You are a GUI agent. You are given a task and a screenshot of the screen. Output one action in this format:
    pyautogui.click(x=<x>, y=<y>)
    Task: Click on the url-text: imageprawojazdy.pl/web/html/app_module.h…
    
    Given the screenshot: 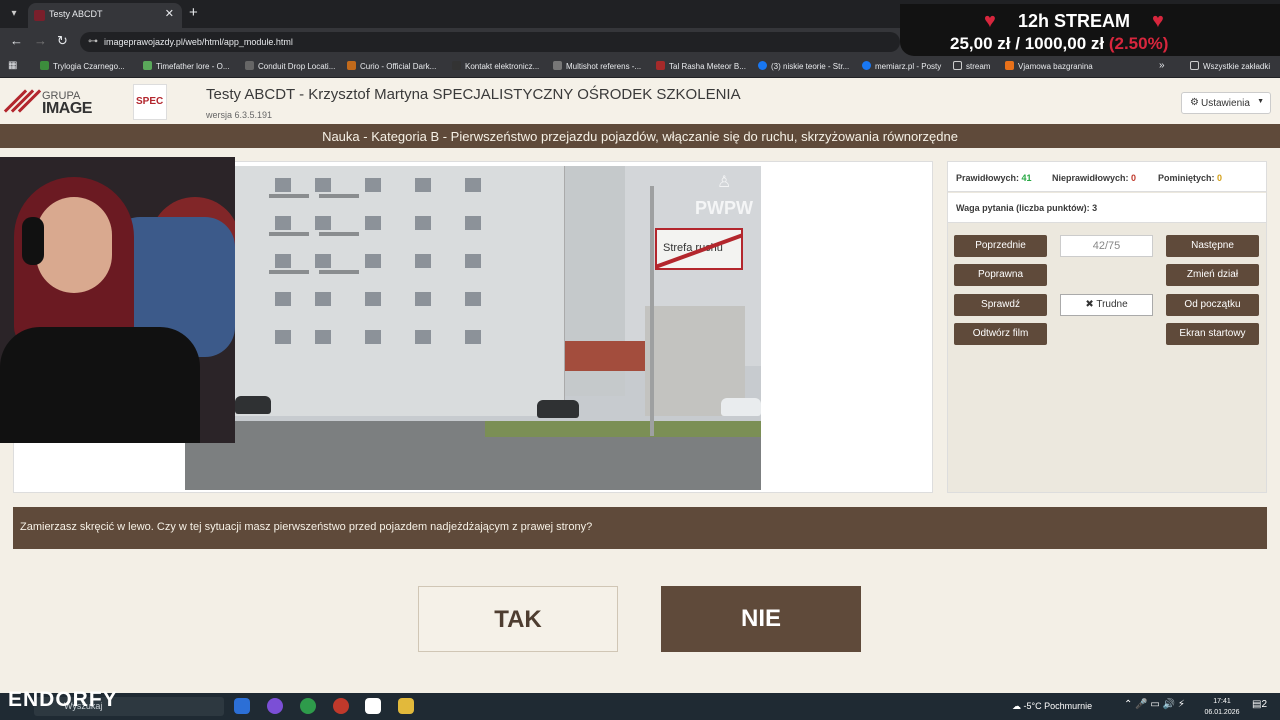 What is the action you would take?
    pyautogui.click(x=198, y=42)
    